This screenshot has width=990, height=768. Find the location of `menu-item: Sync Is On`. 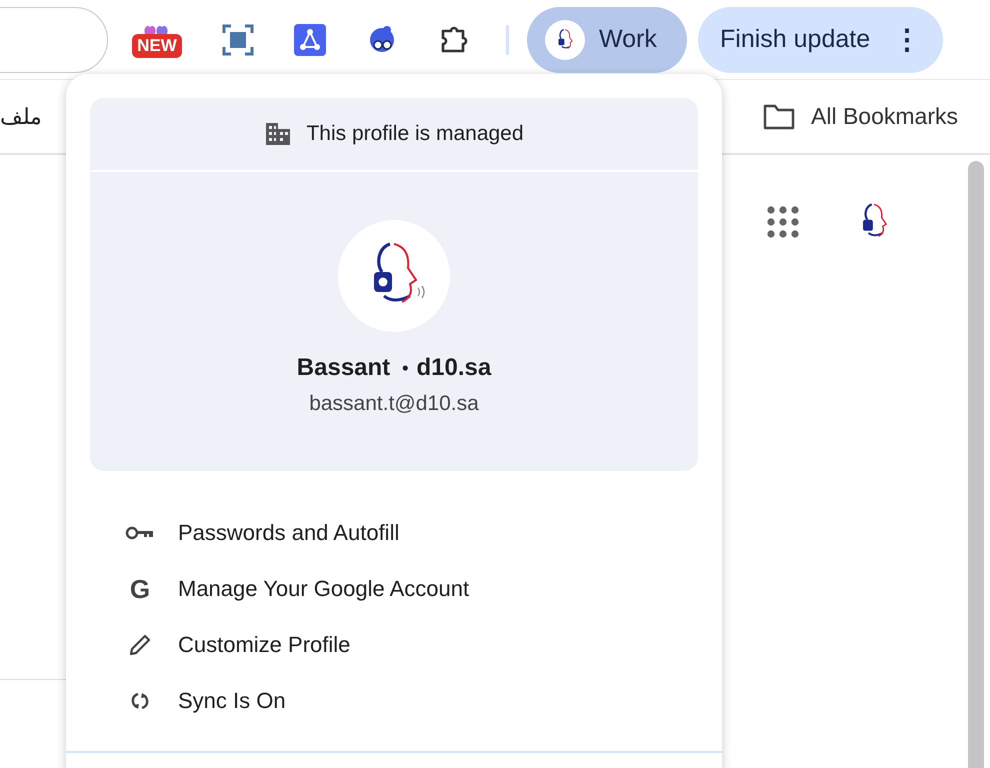

menu-item: Sync Is On is located at coordinates (394, 701).